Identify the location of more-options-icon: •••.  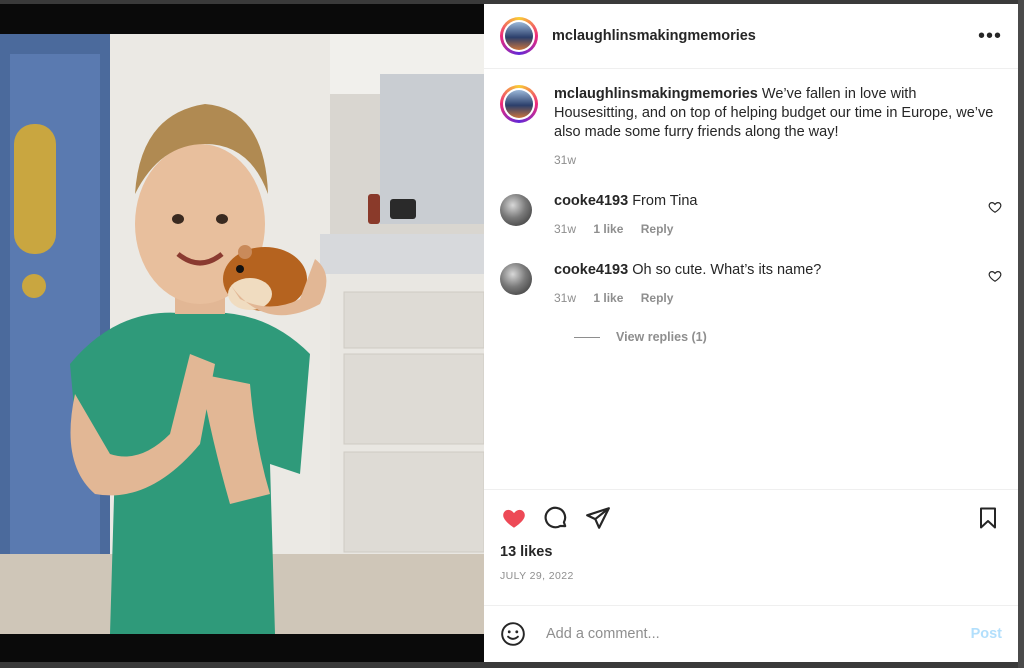
(990, 36).